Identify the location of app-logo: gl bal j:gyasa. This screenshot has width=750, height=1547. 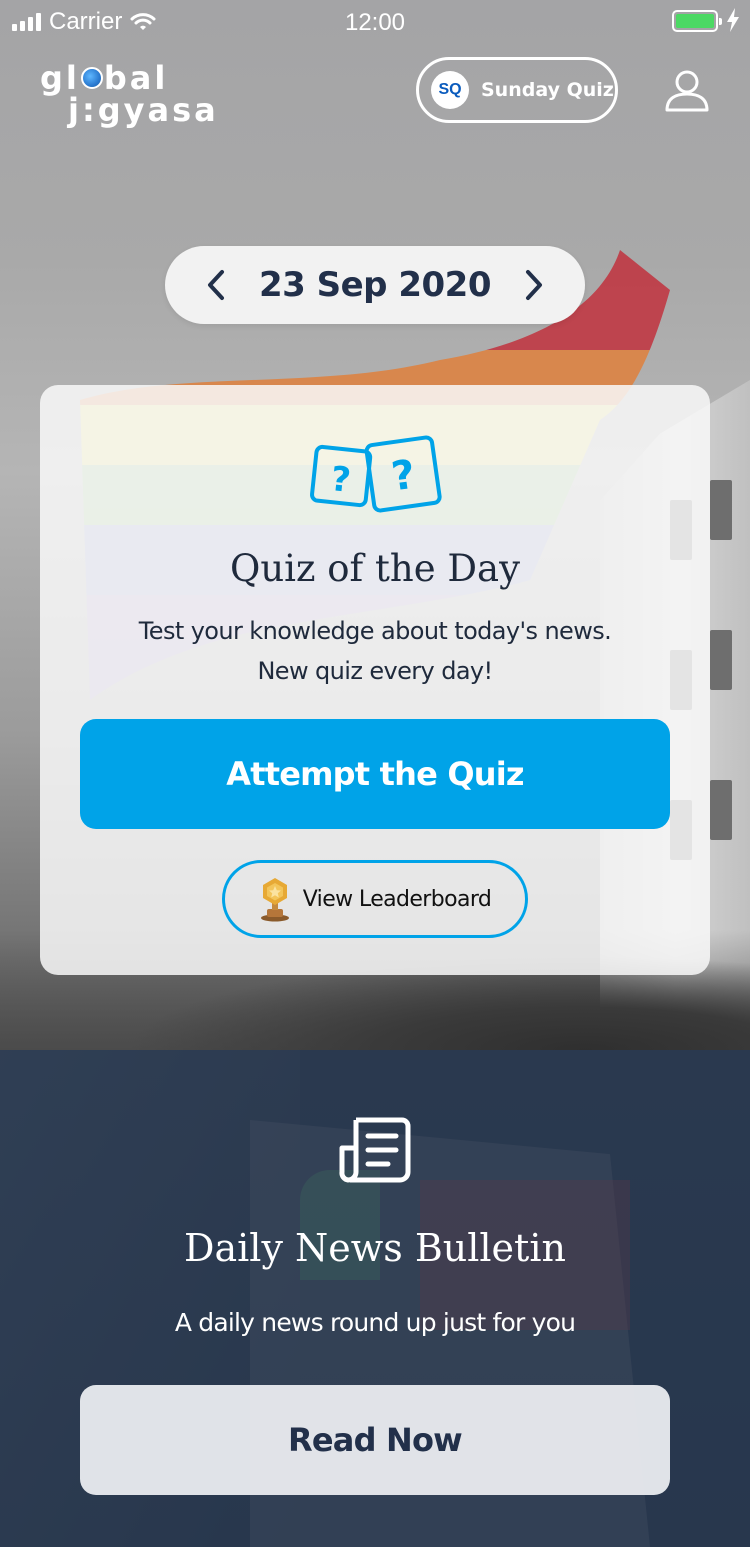
(129, 94).